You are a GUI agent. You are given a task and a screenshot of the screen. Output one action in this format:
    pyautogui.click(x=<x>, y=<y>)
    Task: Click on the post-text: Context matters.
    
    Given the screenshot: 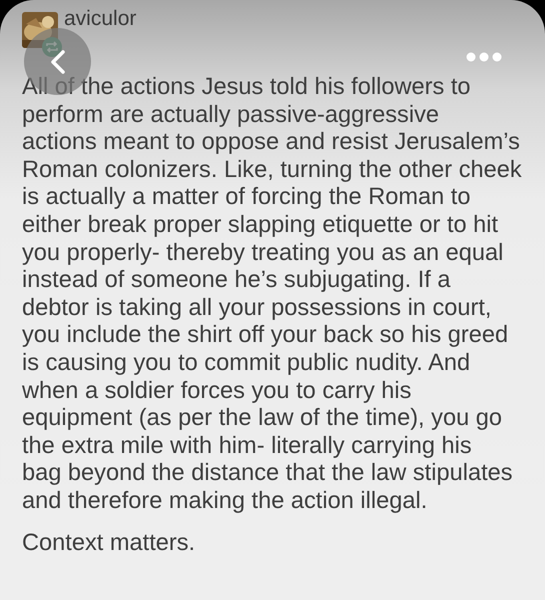 What is the action you would take?
    pyautogui.click(x=109, y=543)
    